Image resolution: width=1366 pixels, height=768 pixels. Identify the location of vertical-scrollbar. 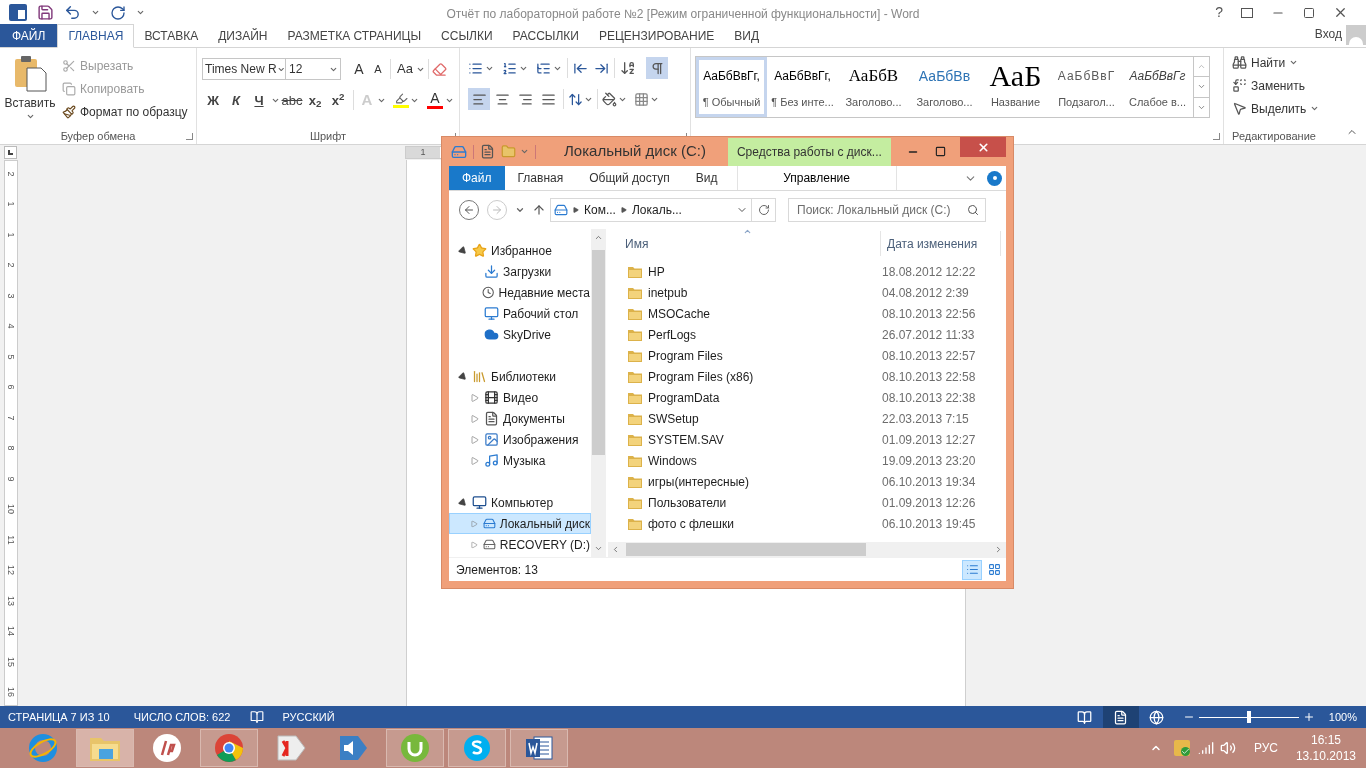
(598, 393).